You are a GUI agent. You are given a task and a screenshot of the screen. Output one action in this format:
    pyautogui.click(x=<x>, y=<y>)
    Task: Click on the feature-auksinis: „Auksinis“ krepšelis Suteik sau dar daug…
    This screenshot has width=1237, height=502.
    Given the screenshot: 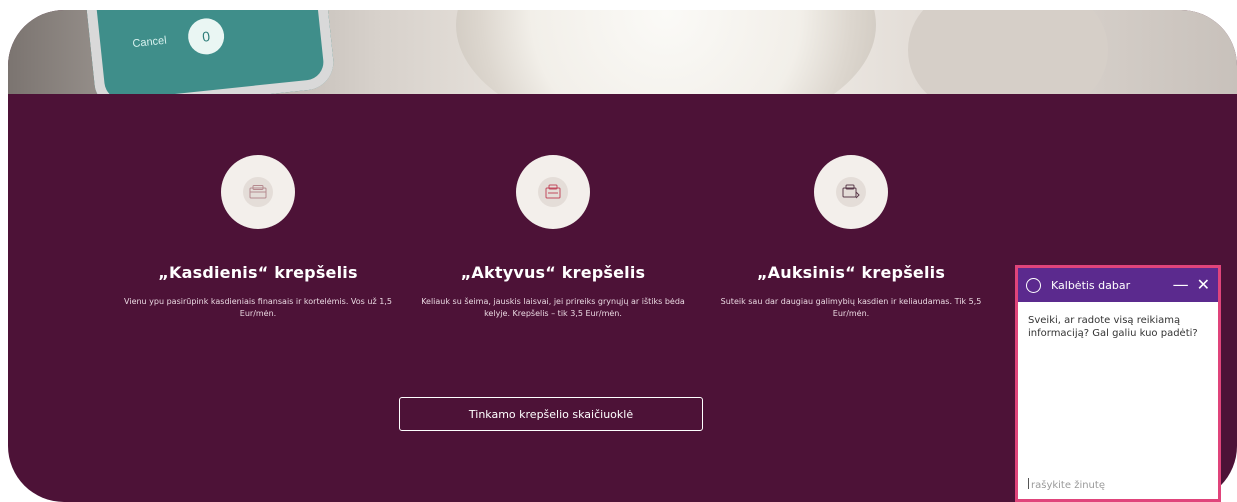 What is the action you would take?
    pyautogui.click(x=851, y=237)
    